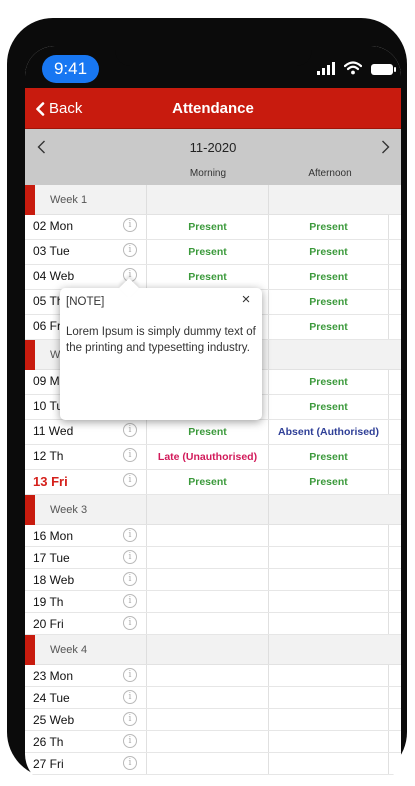  I want to click on wifi-icon, so click(353, 68).